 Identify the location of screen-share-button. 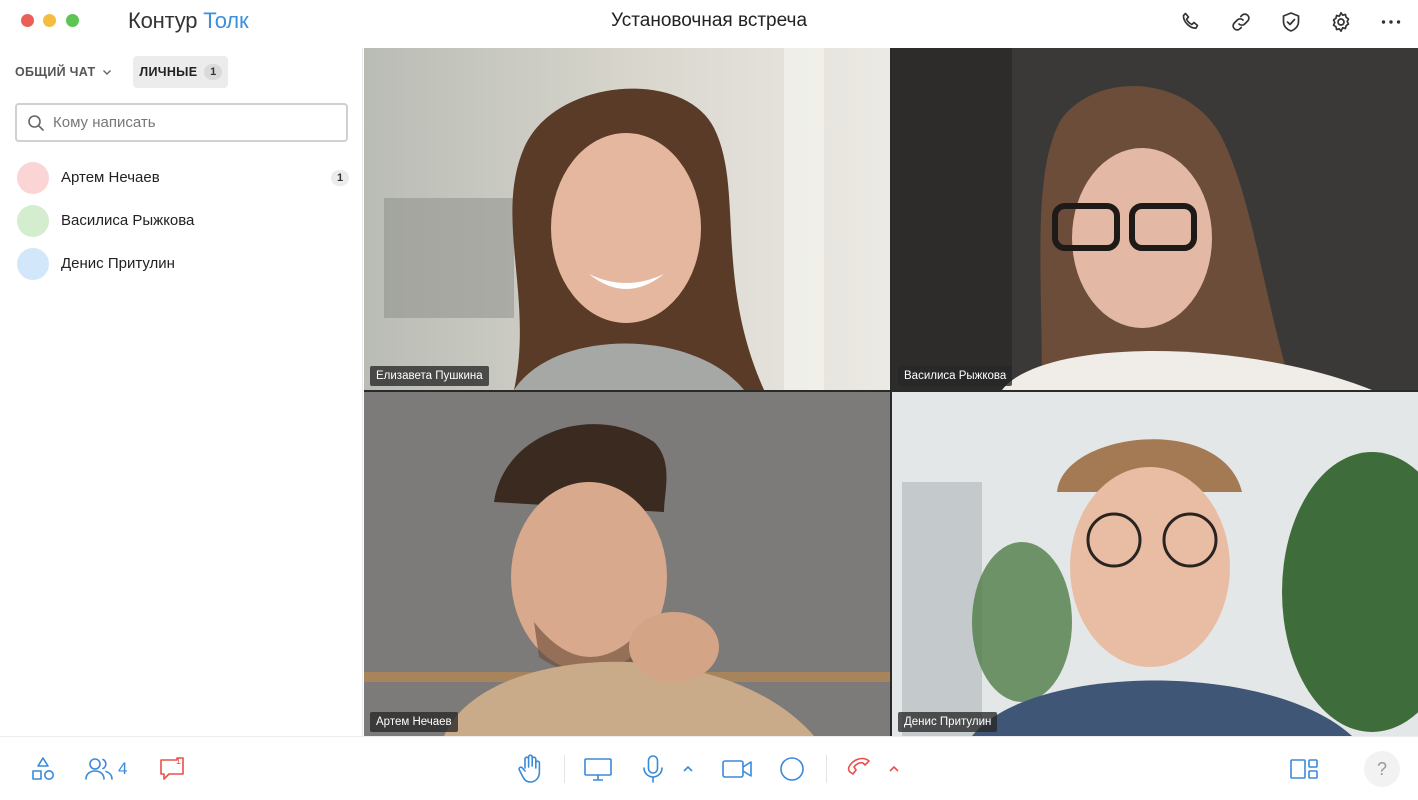
(598, 769).